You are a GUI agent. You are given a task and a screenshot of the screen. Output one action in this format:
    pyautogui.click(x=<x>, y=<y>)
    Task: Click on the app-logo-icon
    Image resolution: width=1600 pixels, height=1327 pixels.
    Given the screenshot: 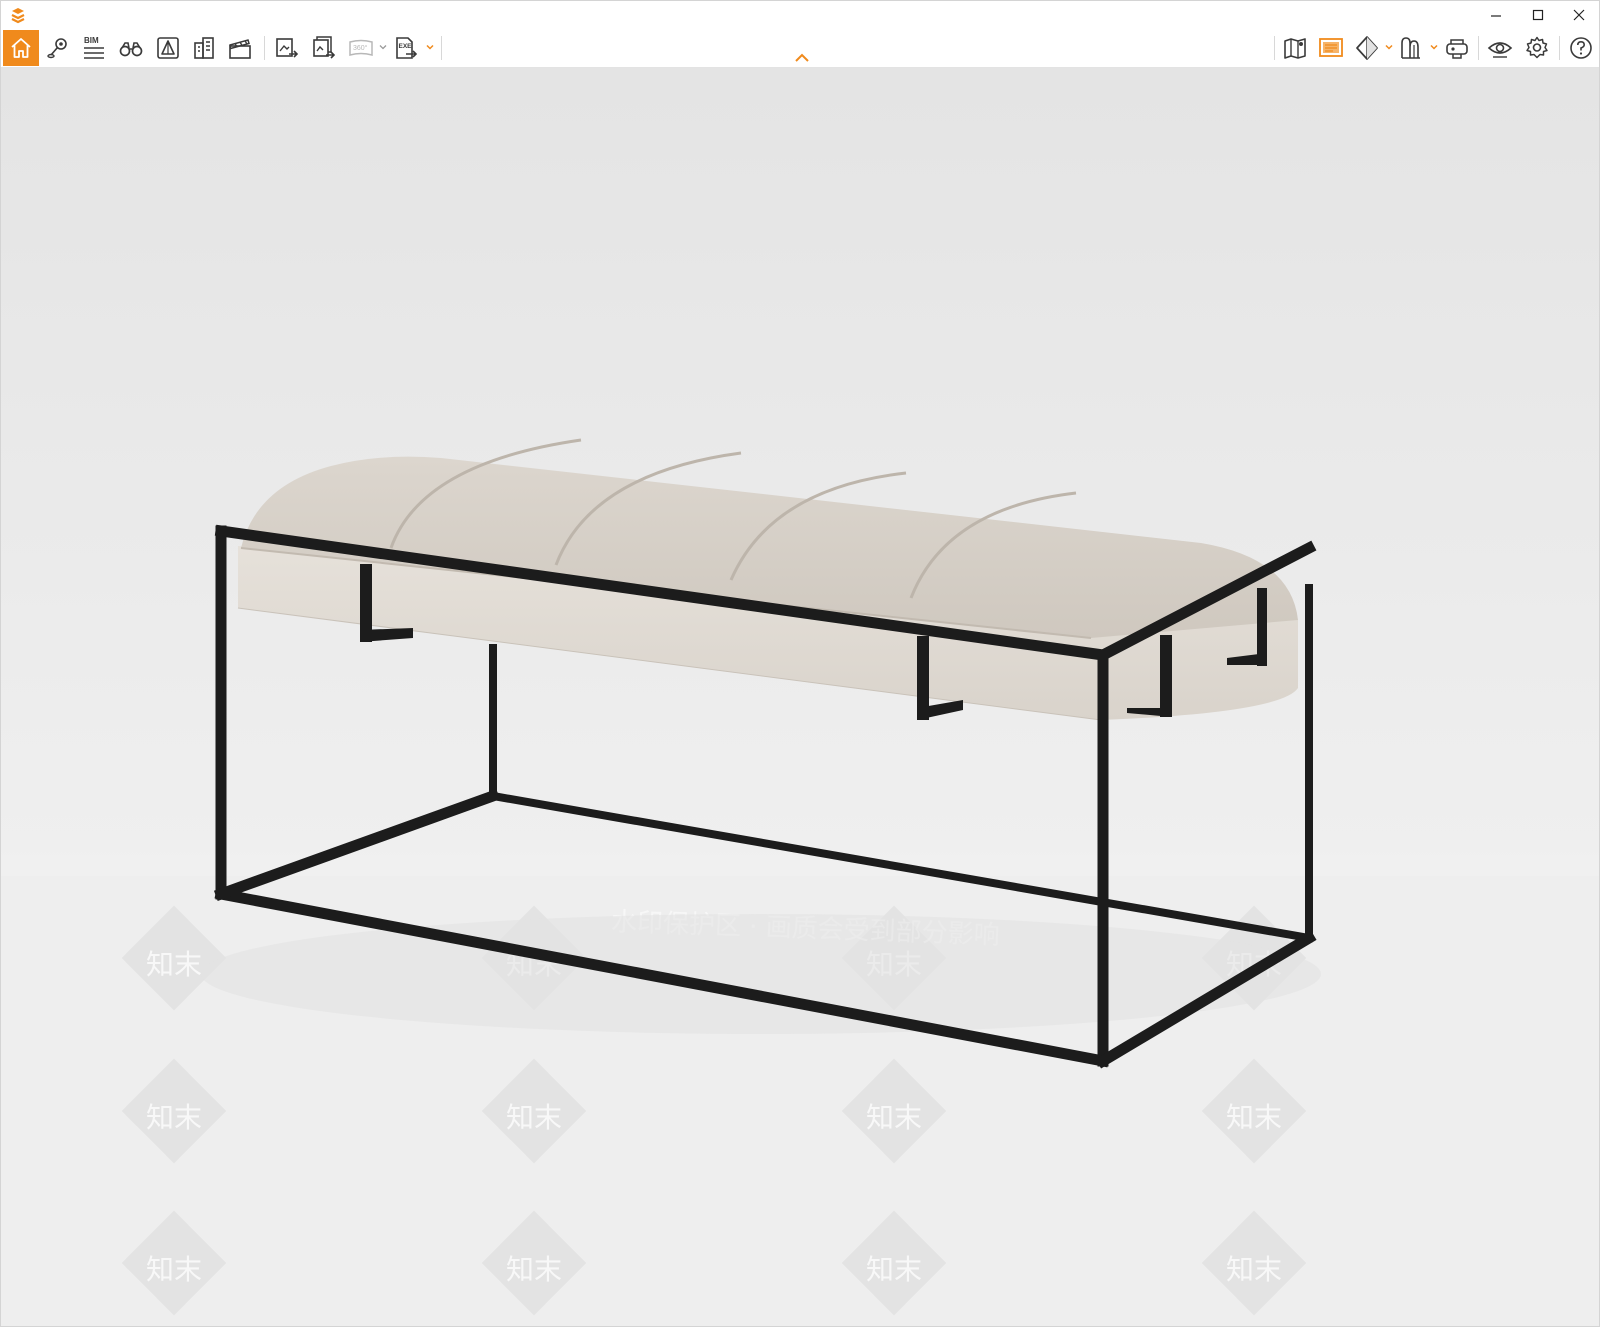 What is the action you would take?
    pyautogui.click(x=18, y=16)
    